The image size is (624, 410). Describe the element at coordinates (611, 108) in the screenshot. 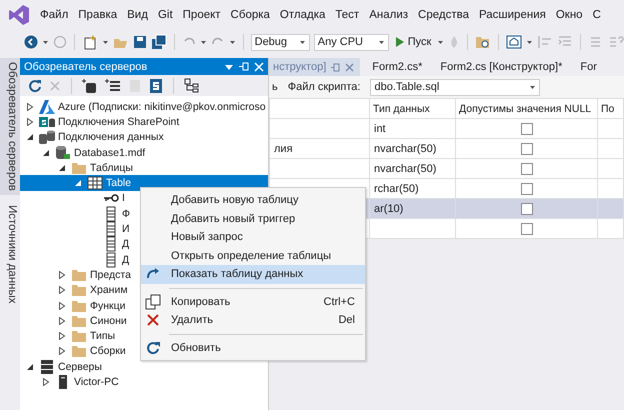

I see `column-header: По` at that location.